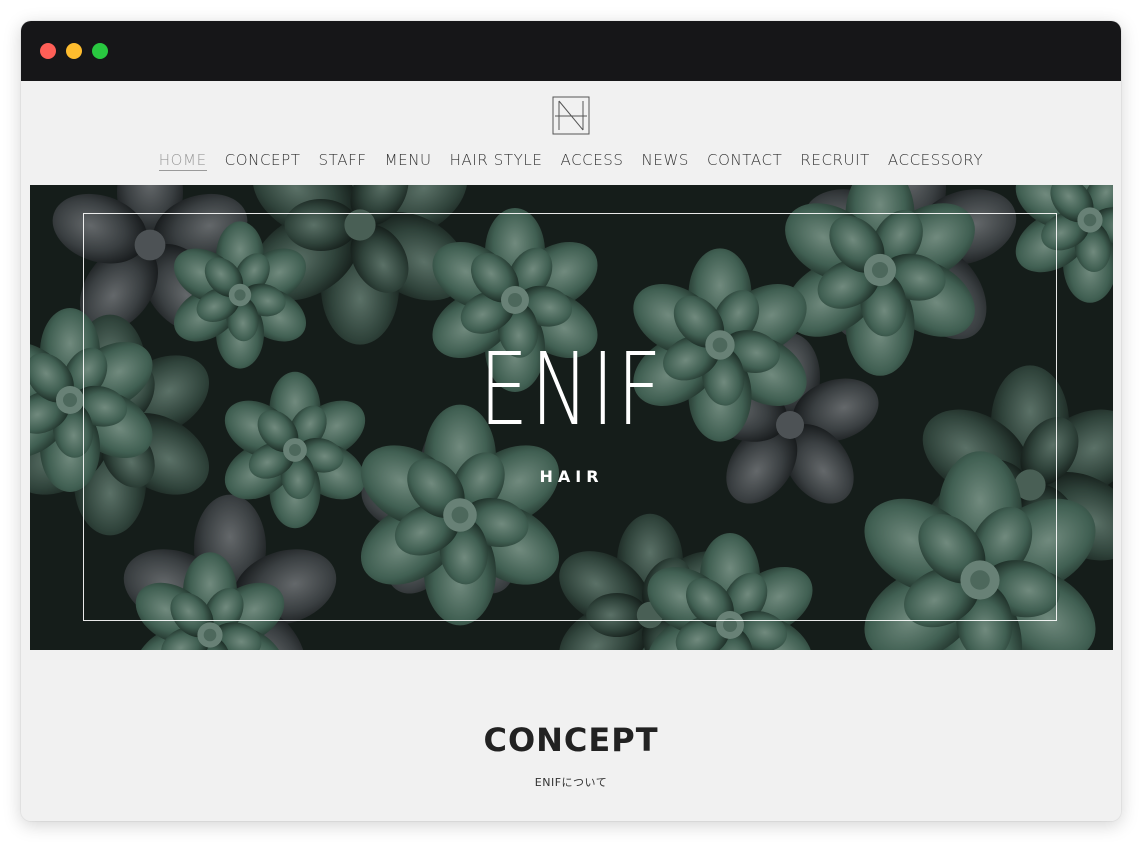 The width and height of the screenshot is (1142, 842). Describe the element at coordinates (182, 160) in the screenshot. I see `nav-item-home: HOME` at that location.